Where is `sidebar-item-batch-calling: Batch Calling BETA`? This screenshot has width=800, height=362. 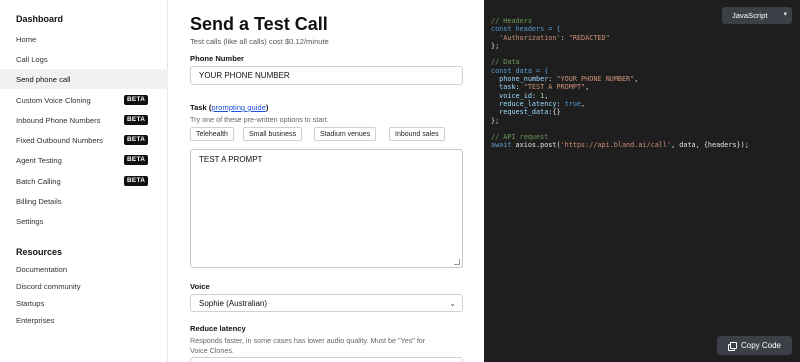 sidebar-item-batch-calling: Batch Calling BETA is located at coordinates (84, 181).